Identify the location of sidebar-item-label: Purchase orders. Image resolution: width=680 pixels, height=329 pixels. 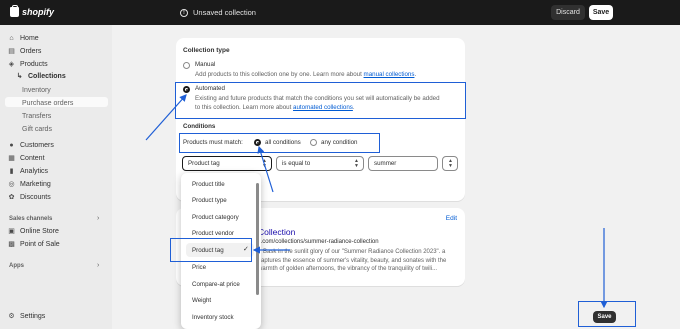
(48, 103).